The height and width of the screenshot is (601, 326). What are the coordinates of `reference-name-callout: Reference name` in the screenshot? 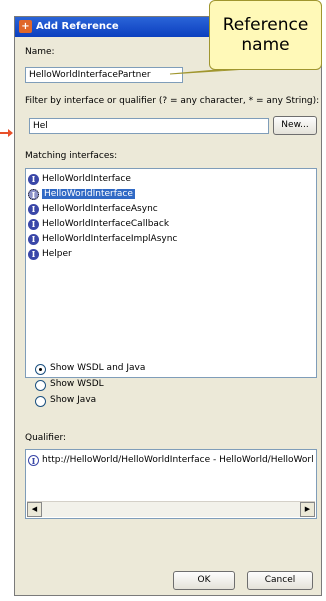 It's located at (265, 35).